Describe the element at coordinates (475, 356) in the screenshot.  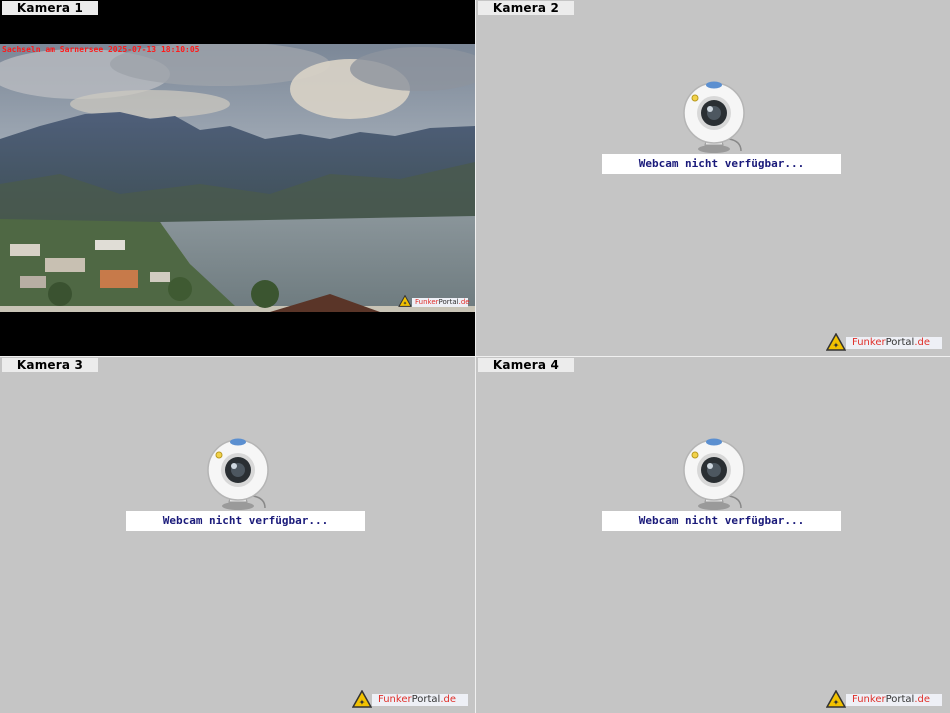
I see `grid-divider-horizontal` at that location.